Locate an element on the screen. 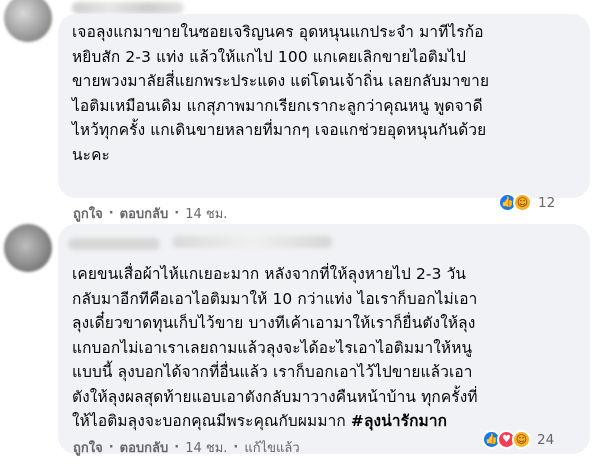 The width and height of the screenshot is (592, 466). comment-line: นะคะ is located at coordinates (91, 154).